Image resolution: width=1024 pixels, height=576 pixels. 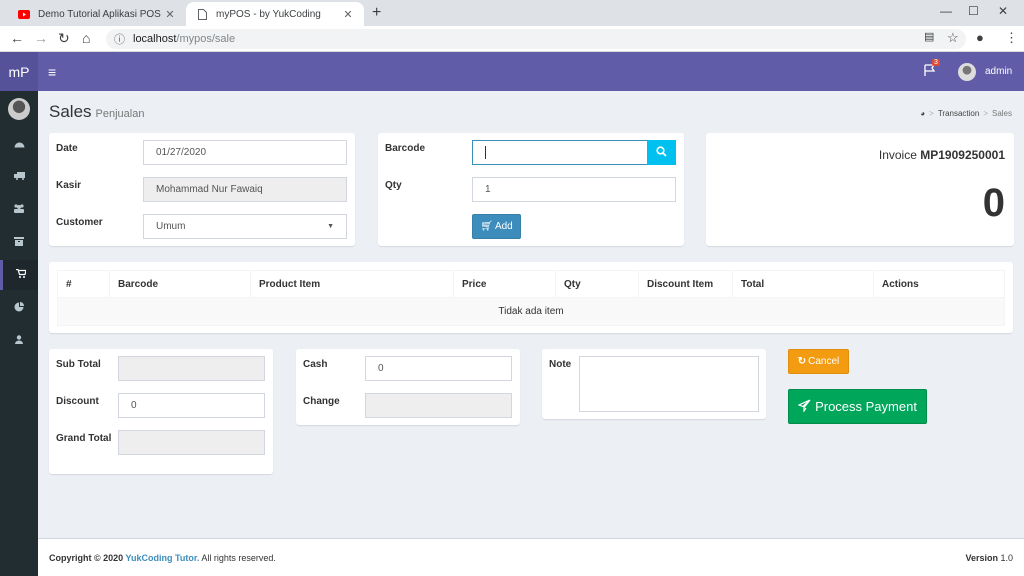 What do you see at coordinates (661, 152) in the screenshot?
I see `search-barcode-button` at bounding box center [661, 152].